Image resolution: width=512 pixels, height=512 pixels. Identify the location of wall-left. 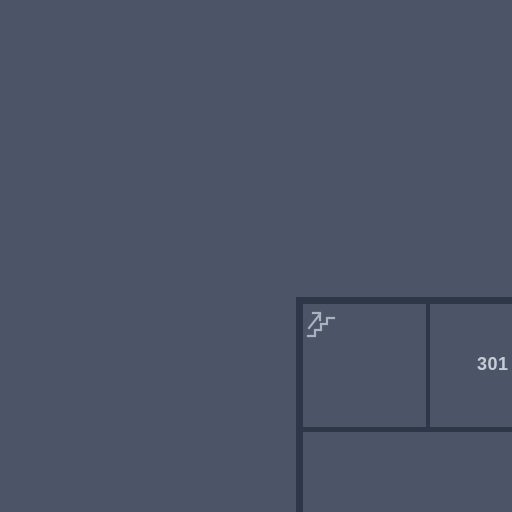
(299, 404).